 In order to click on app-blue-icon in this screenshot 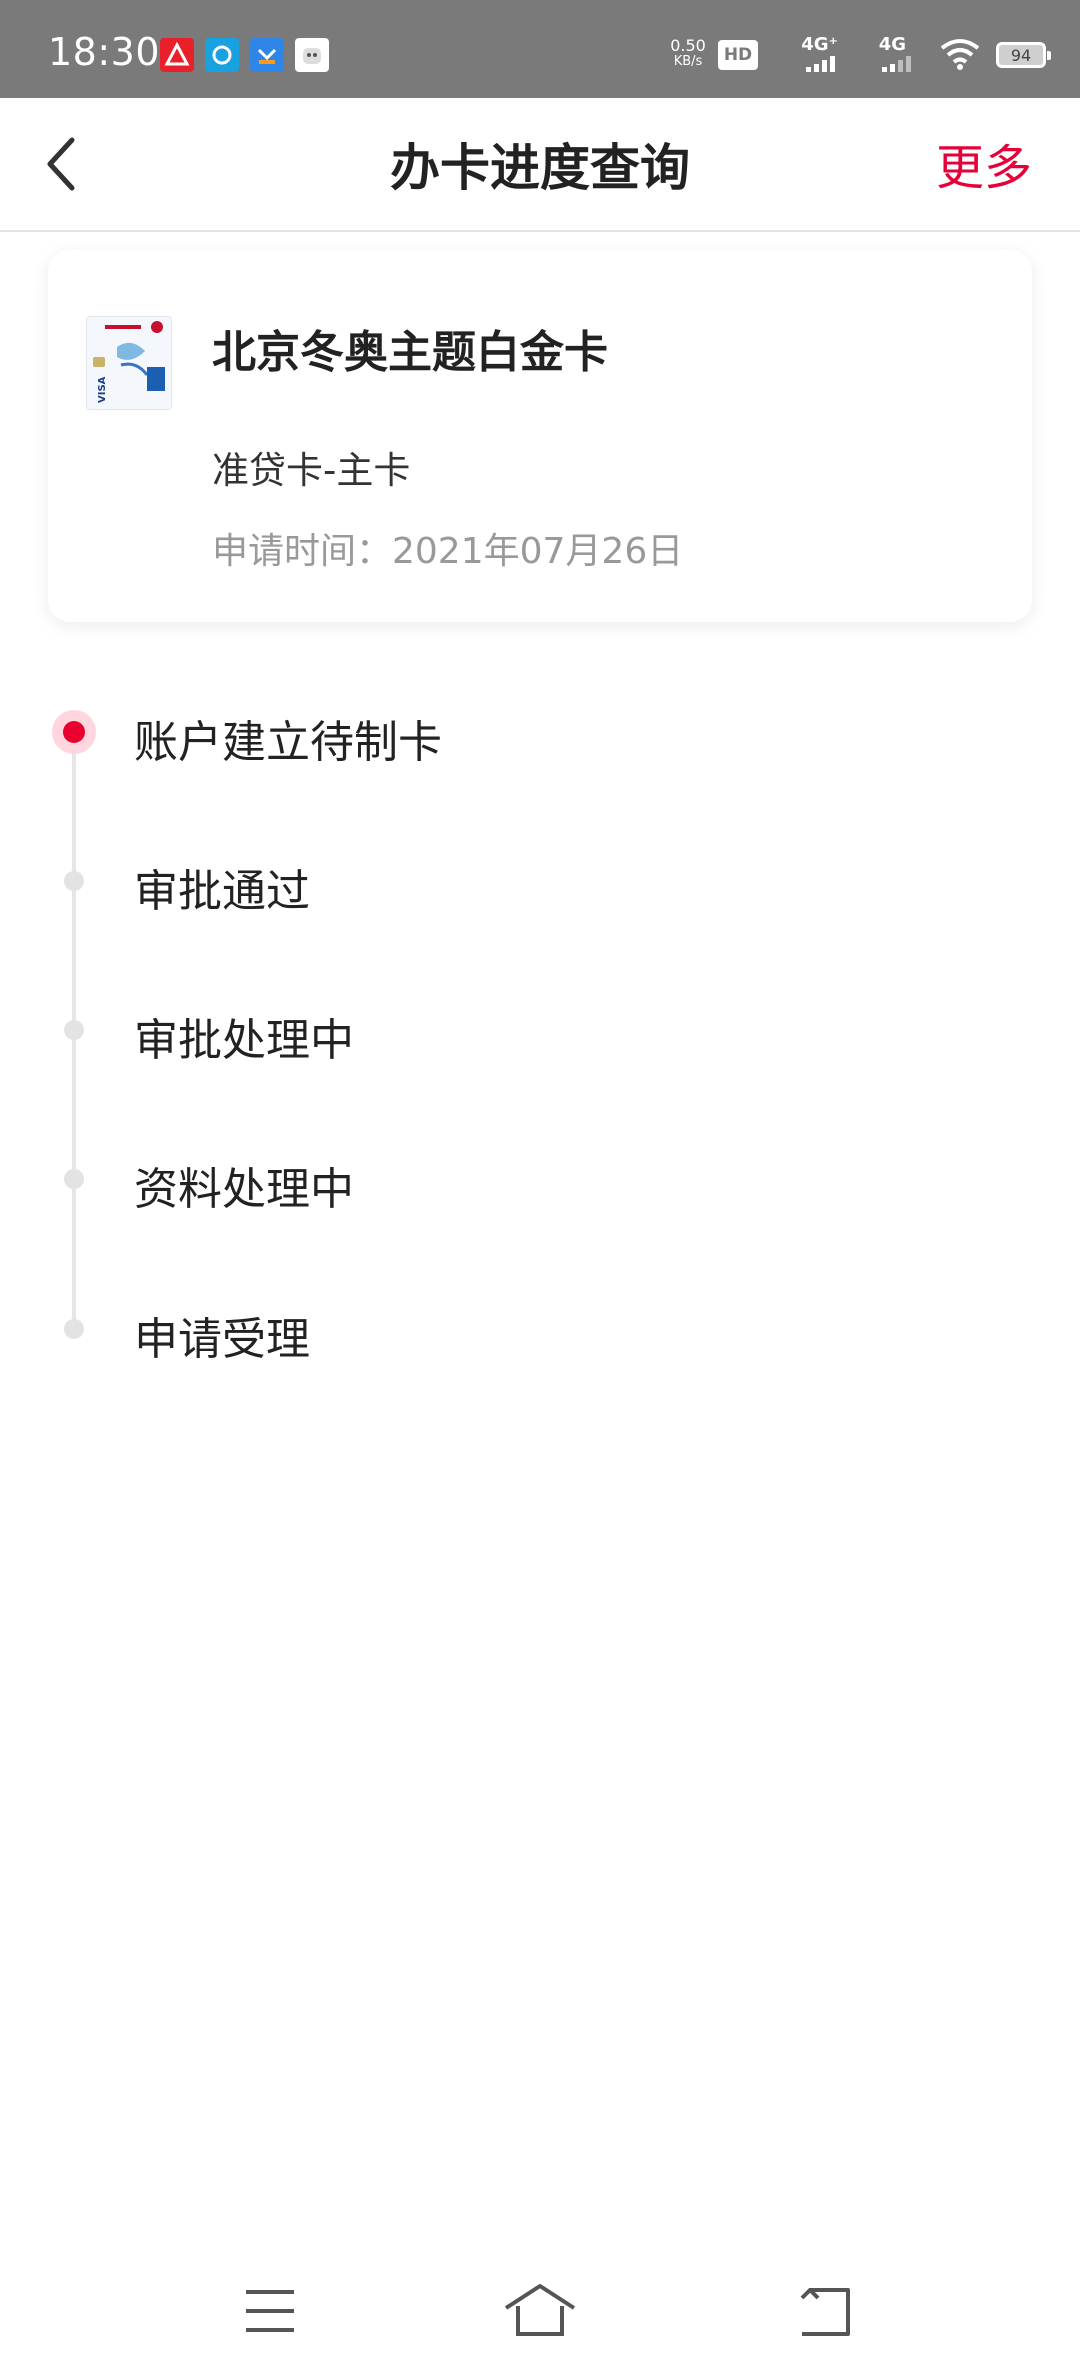, I will do `click(267, 55)`.